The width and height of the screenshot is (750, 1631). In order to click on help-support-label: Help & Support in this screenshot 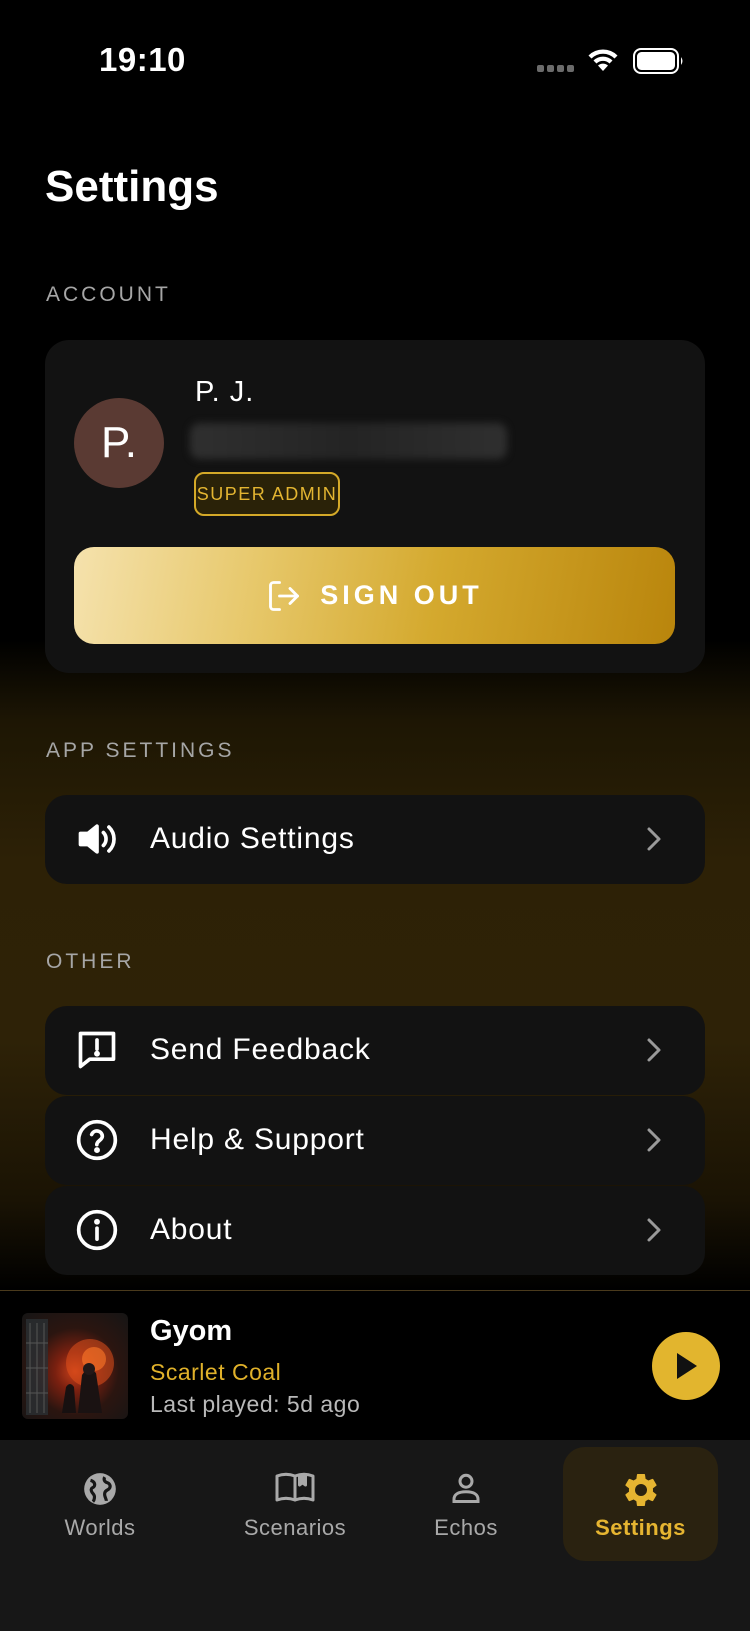, I will do `click(257, 1139)`.